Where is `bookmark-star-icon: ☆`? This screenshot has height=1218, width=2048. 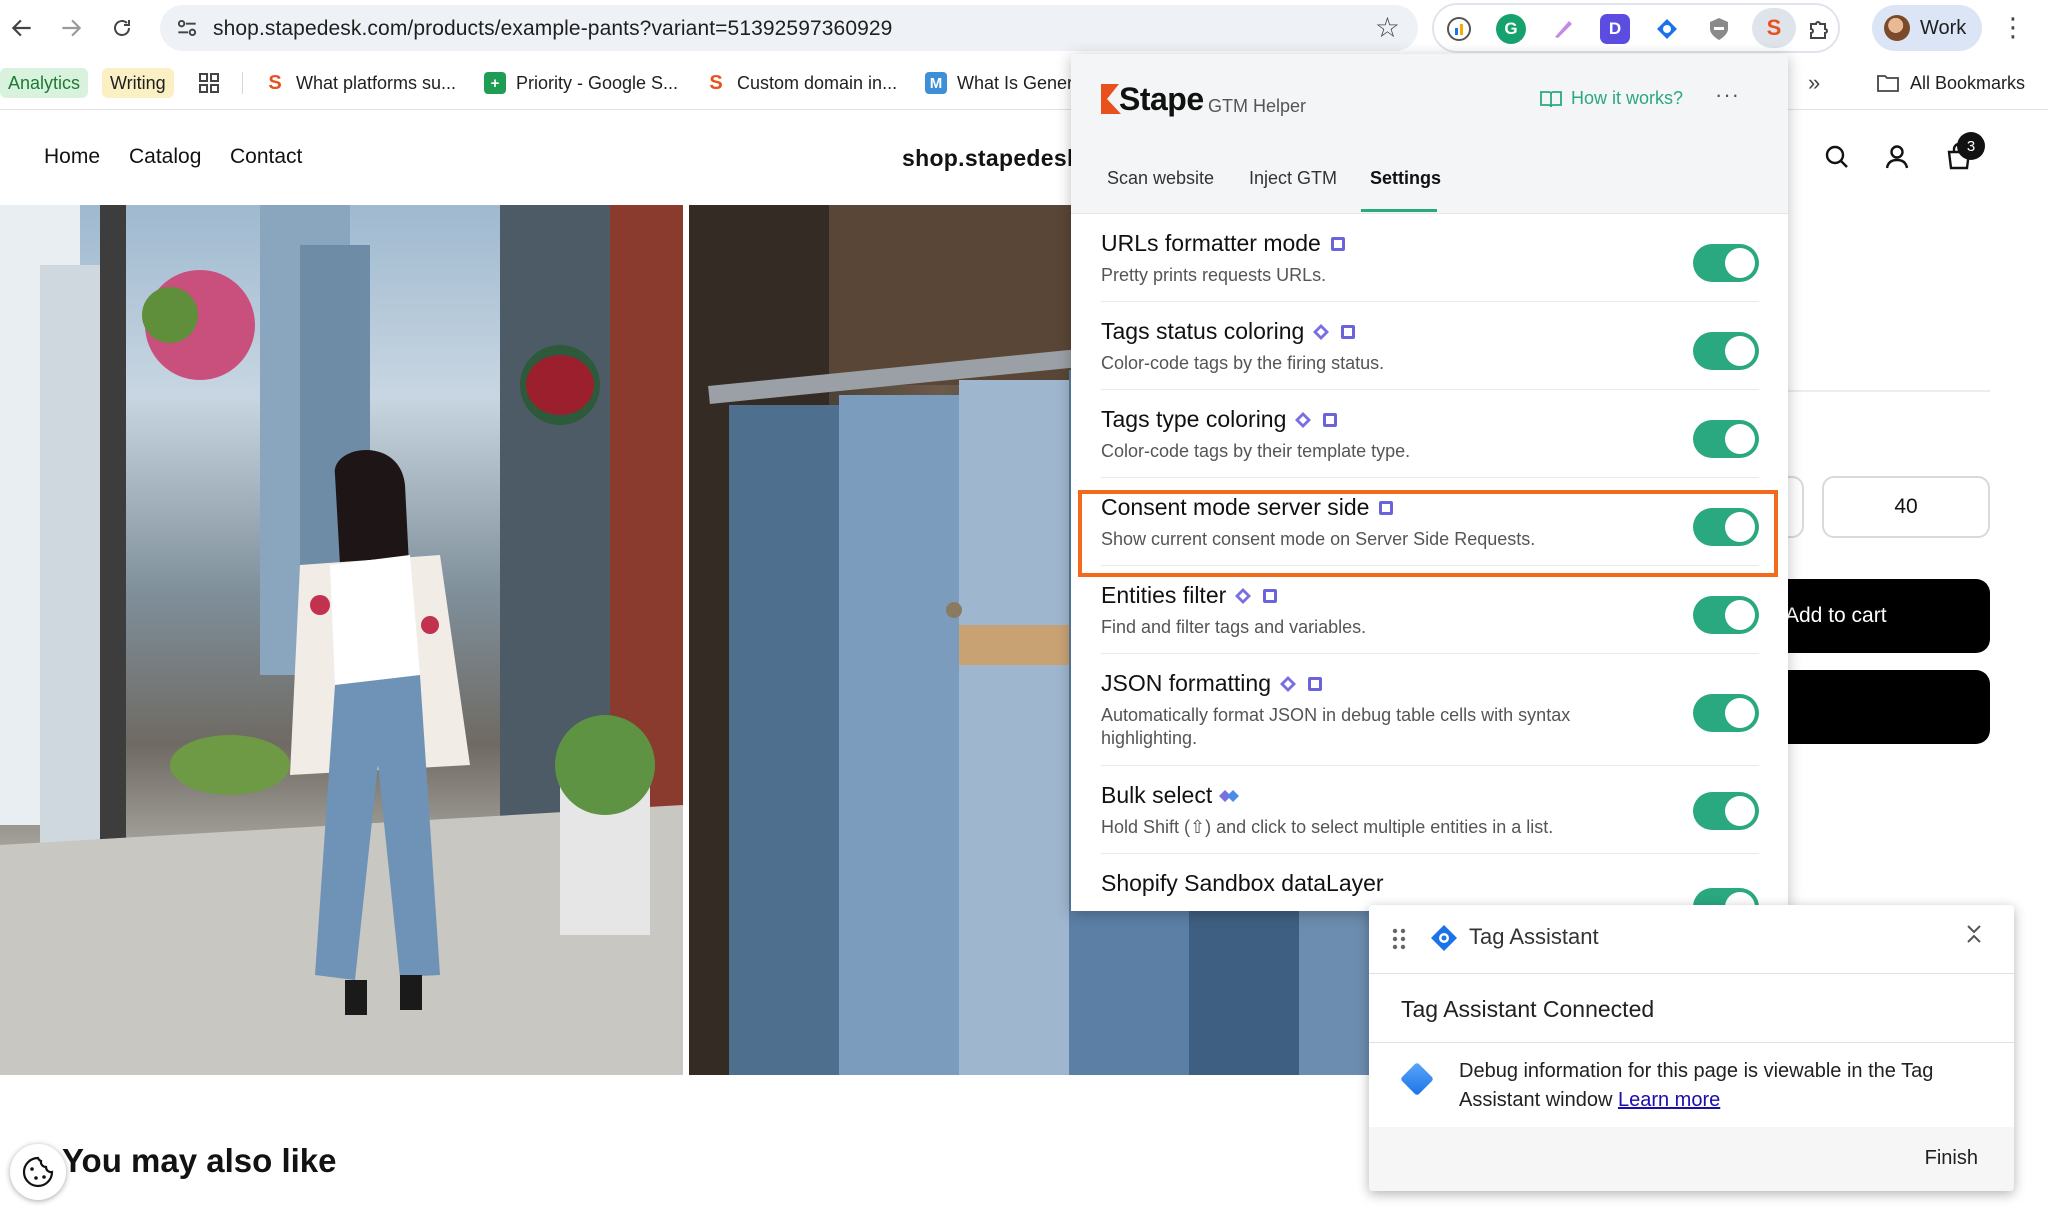 bookmark-star-icon: ☆ is located at coordinates (1387, 27).